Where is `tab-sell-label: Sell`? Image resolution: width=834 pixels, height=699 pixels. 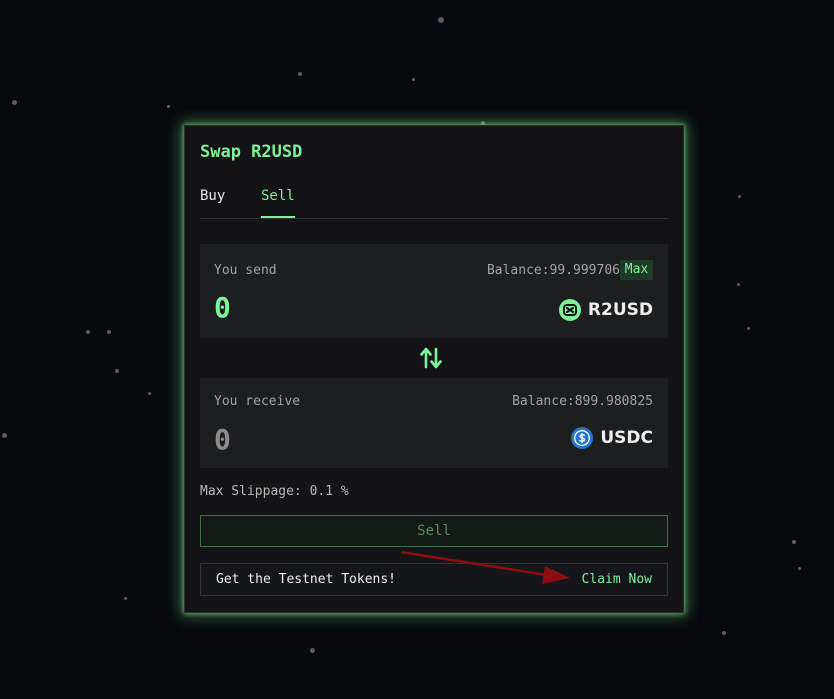 tab-sell-label: Sell is located at coordinates (278, 196).